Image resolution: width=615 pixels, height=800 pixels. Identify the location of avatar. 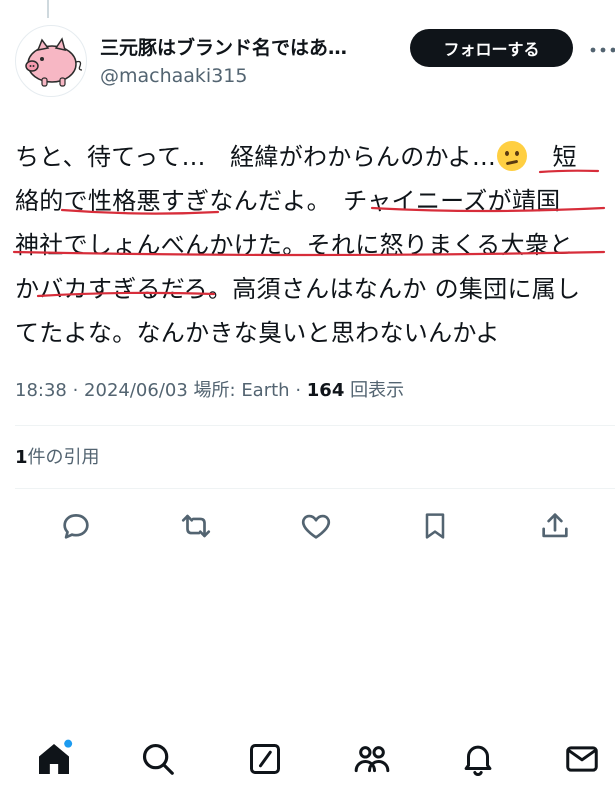
(51, 61).